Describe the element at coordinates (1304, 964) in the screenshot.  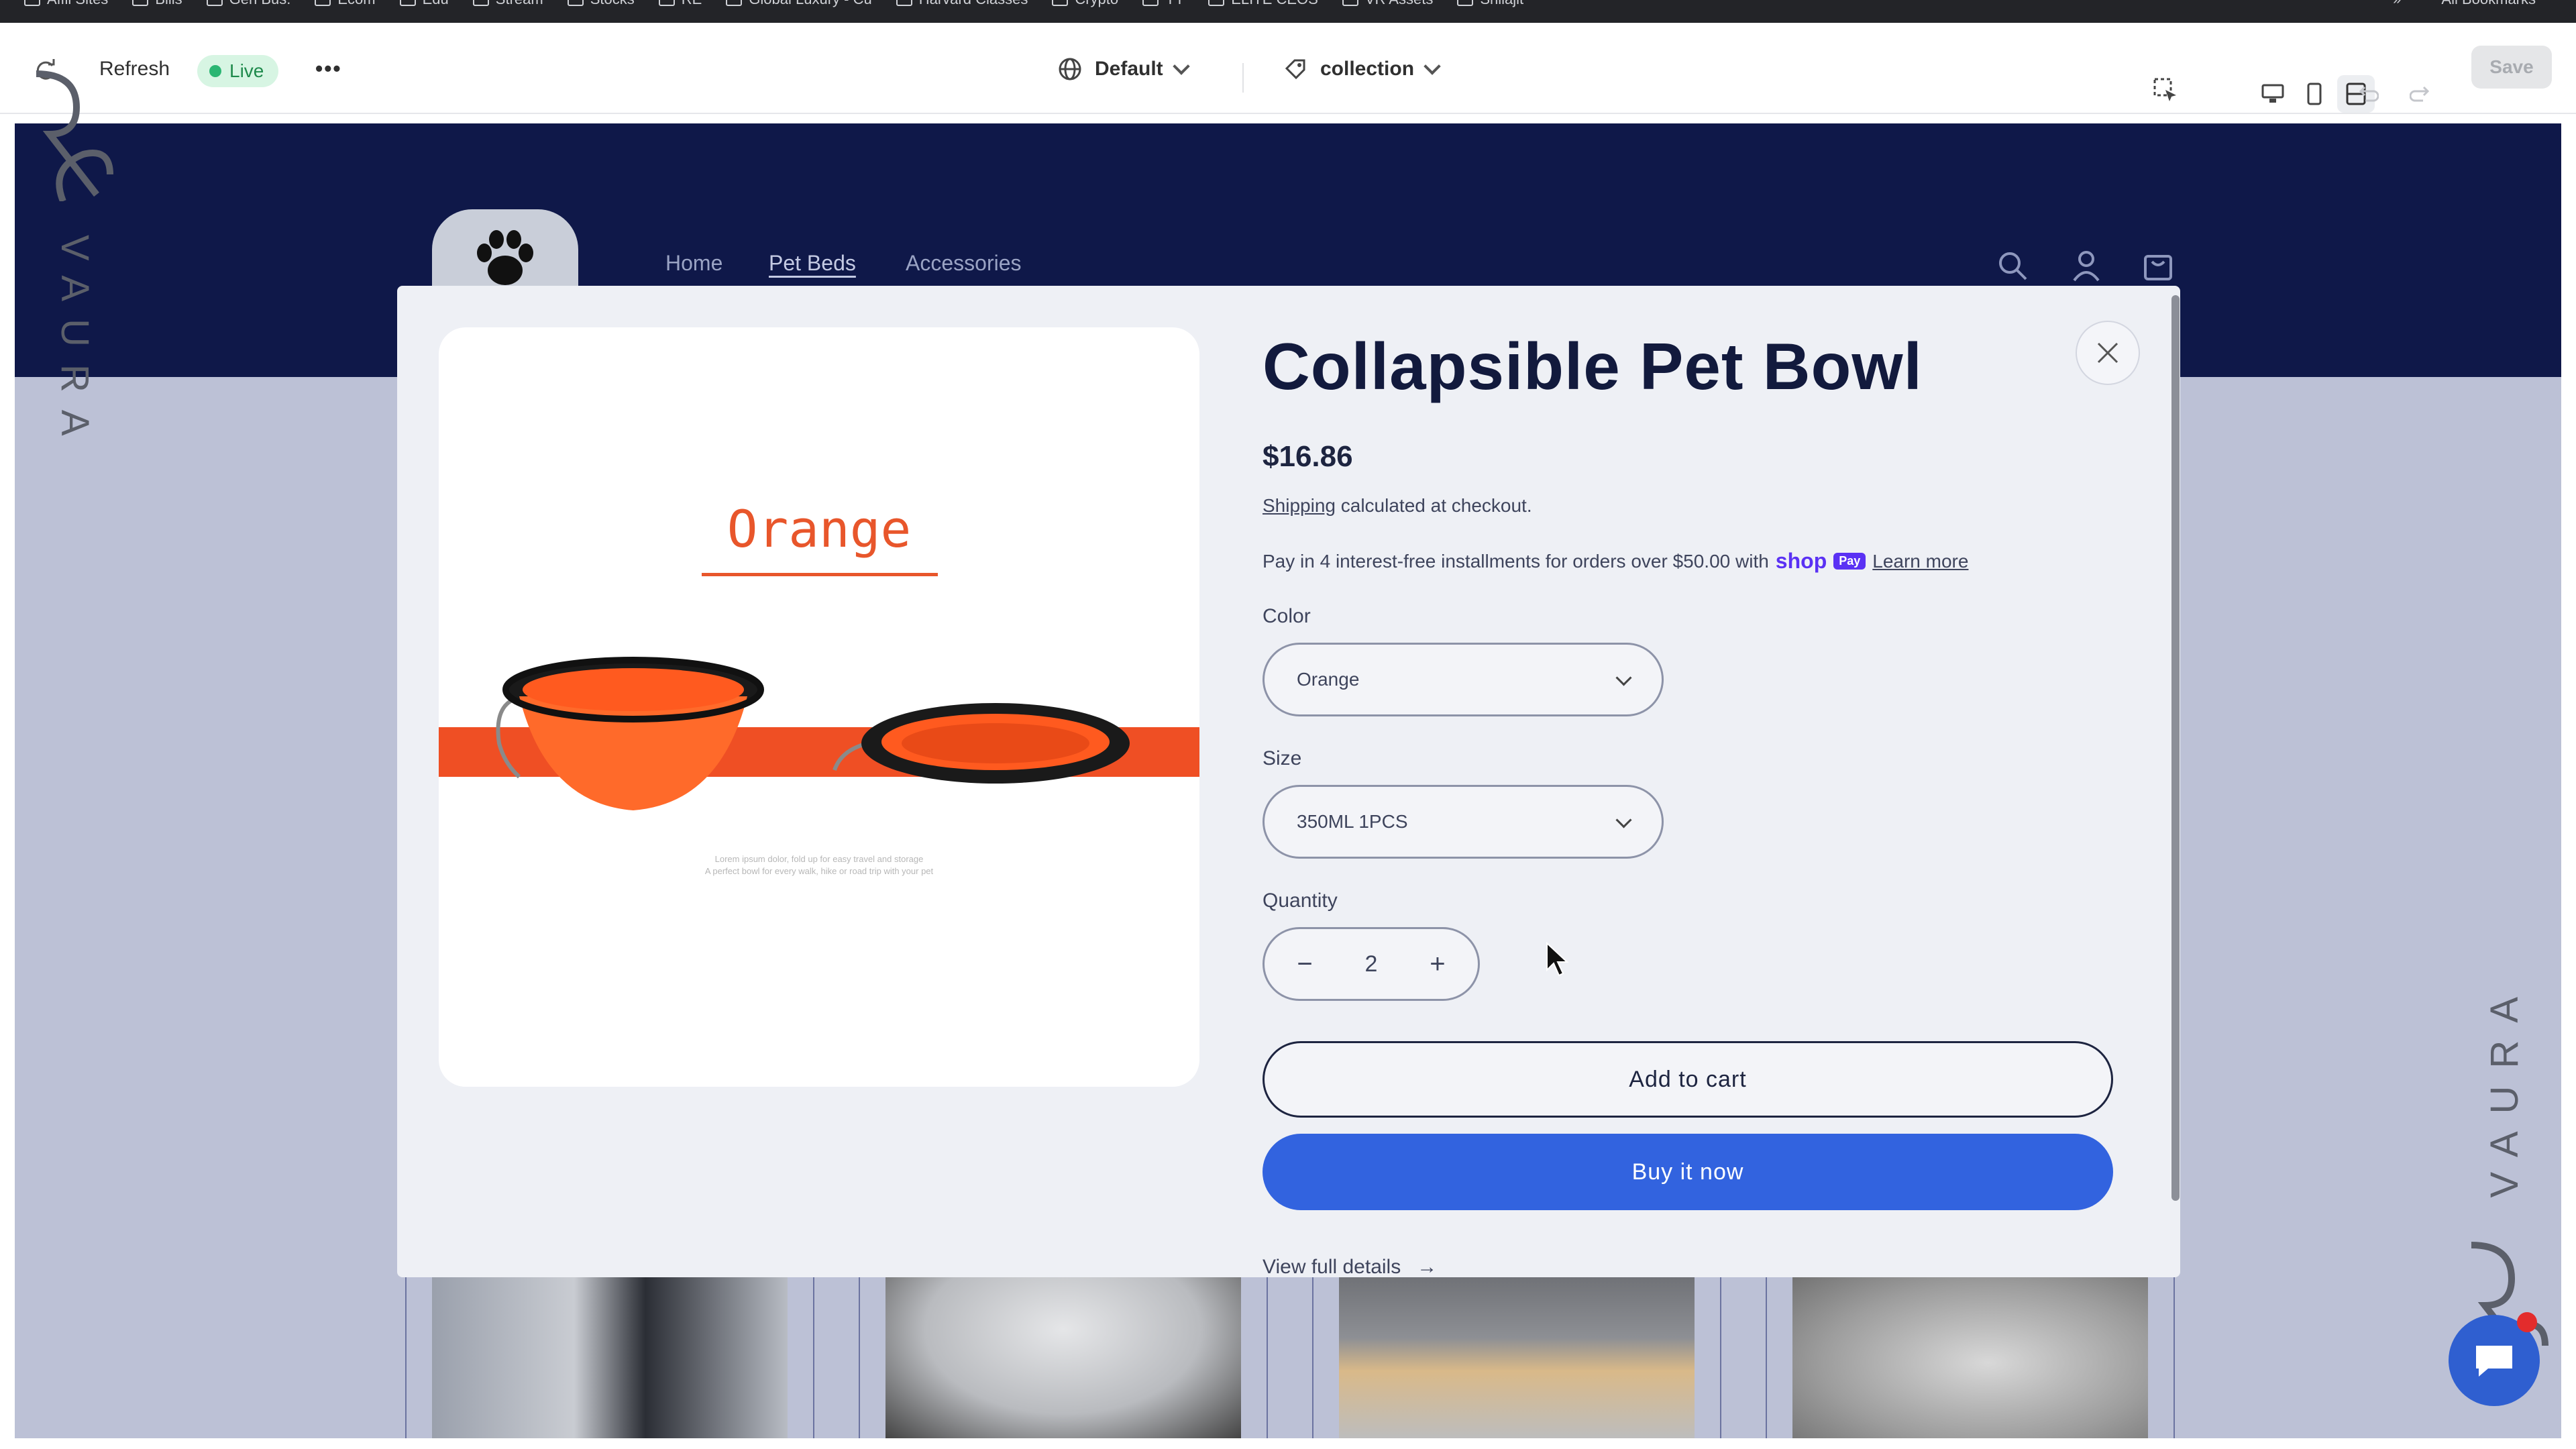
I see `quantity-decrease-button: −` at that location.